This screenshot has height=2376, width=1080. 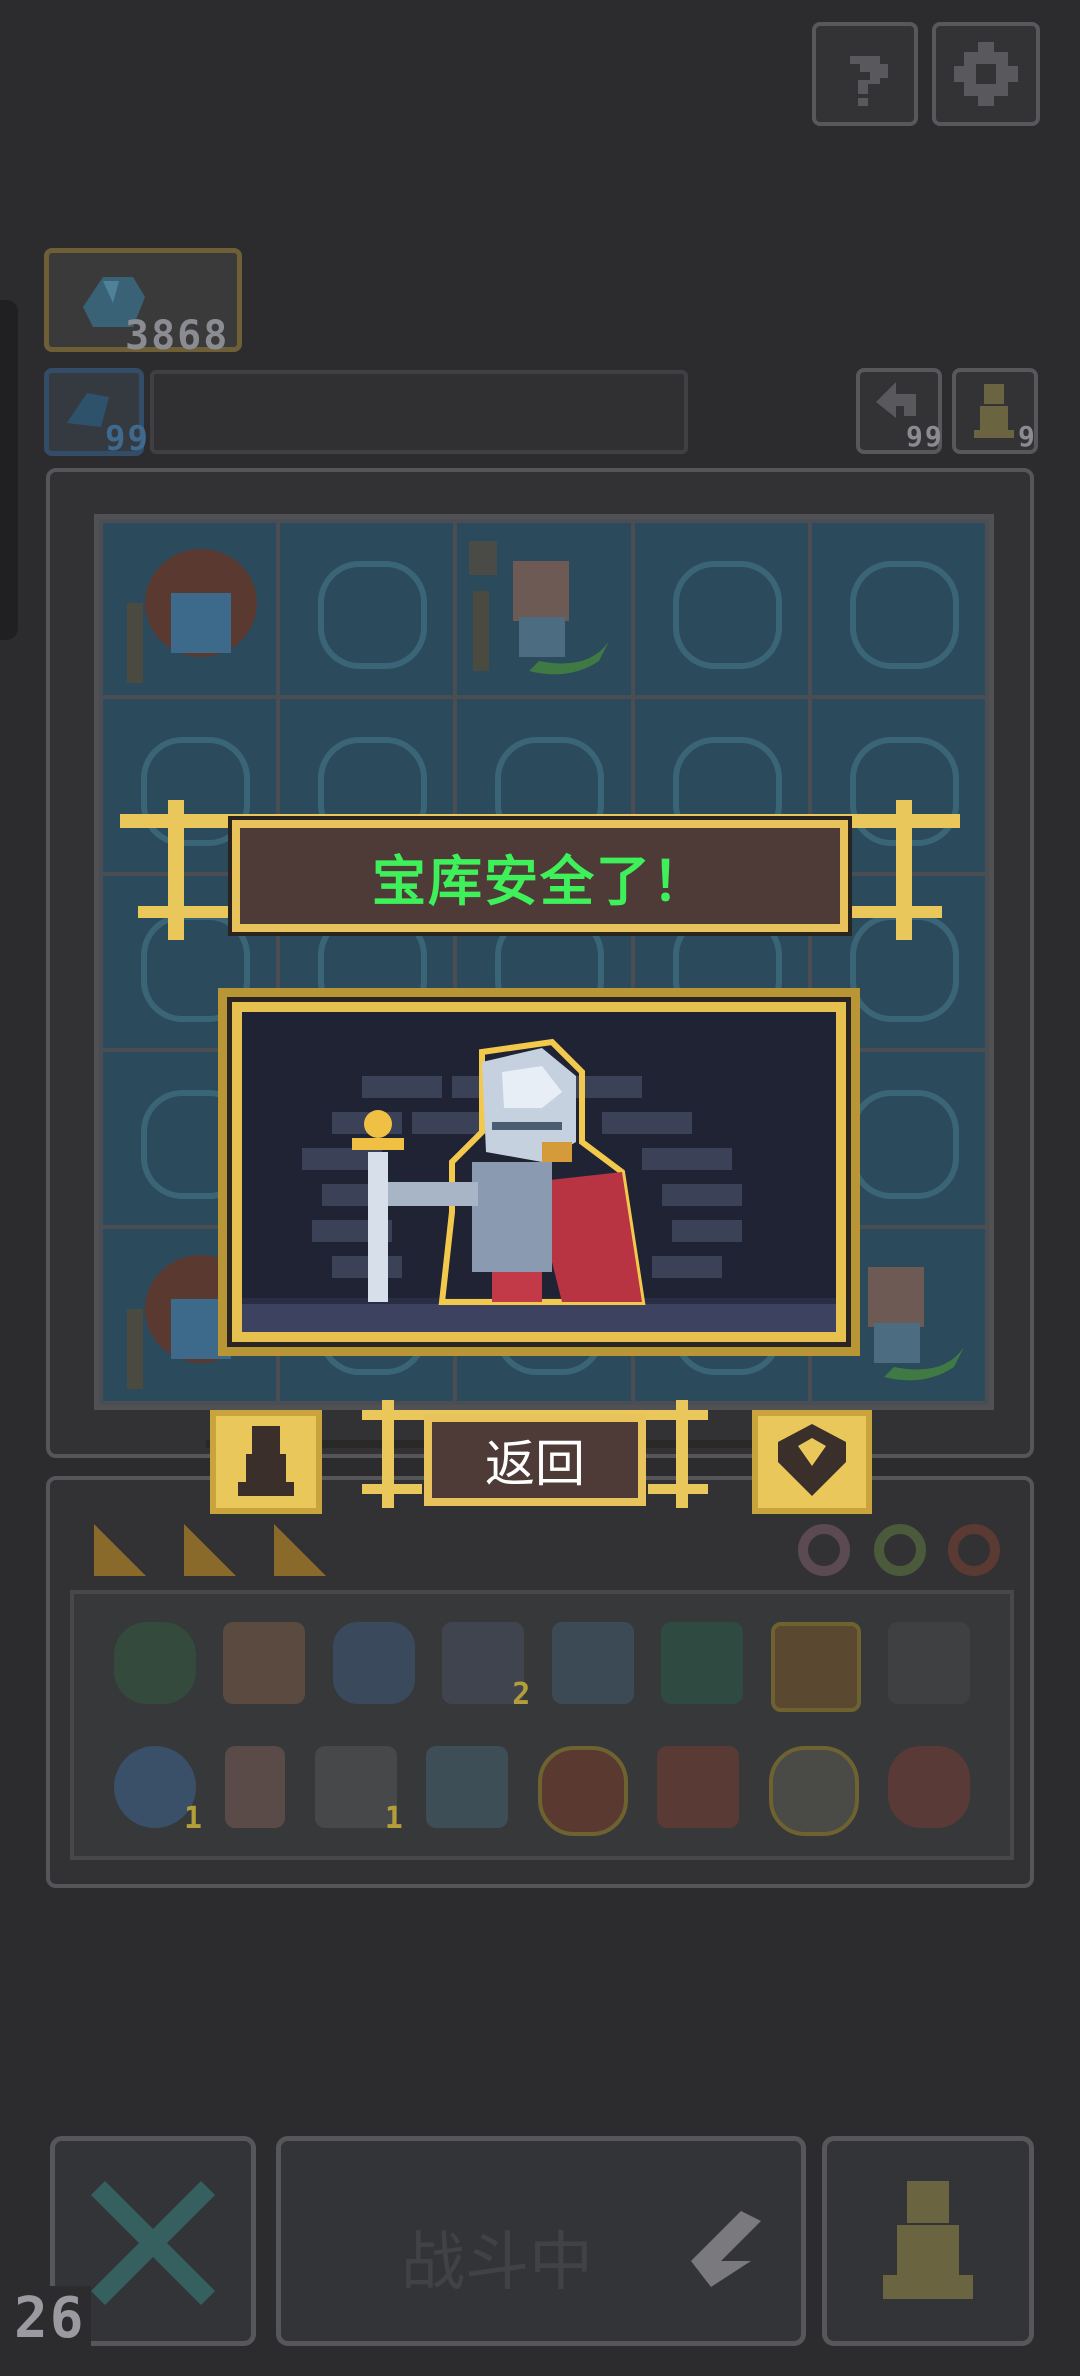 I want to click on location-pin-icon, so click(x=812, y=1460).